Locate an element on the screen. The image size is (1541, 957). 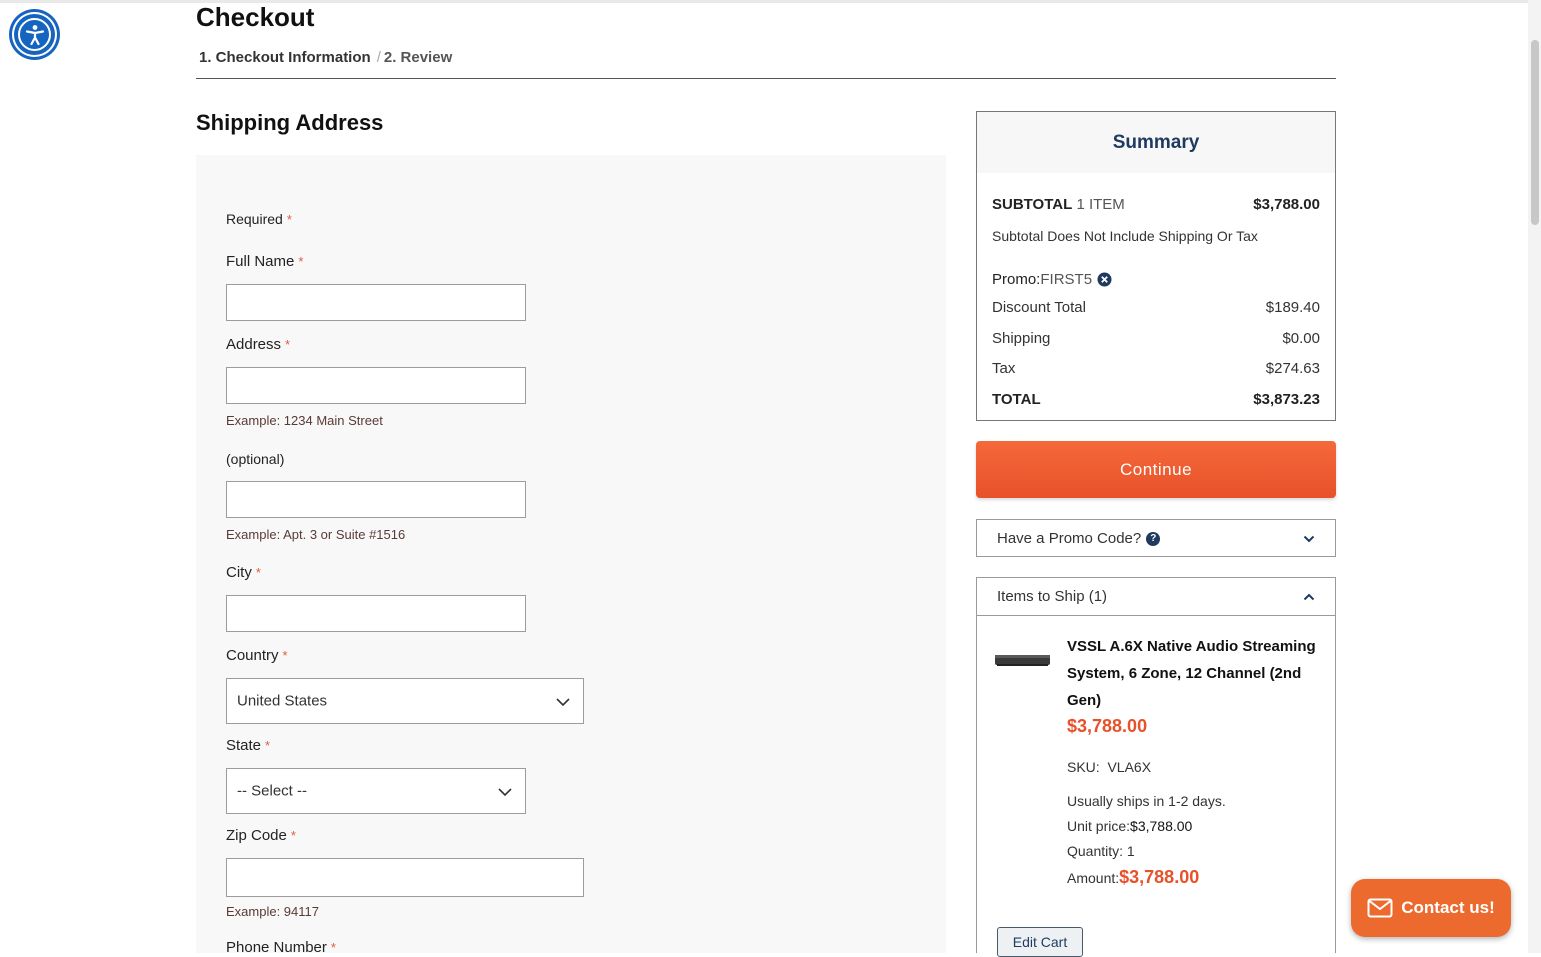
page-title: Checkout is located at coordinates (255, 17).